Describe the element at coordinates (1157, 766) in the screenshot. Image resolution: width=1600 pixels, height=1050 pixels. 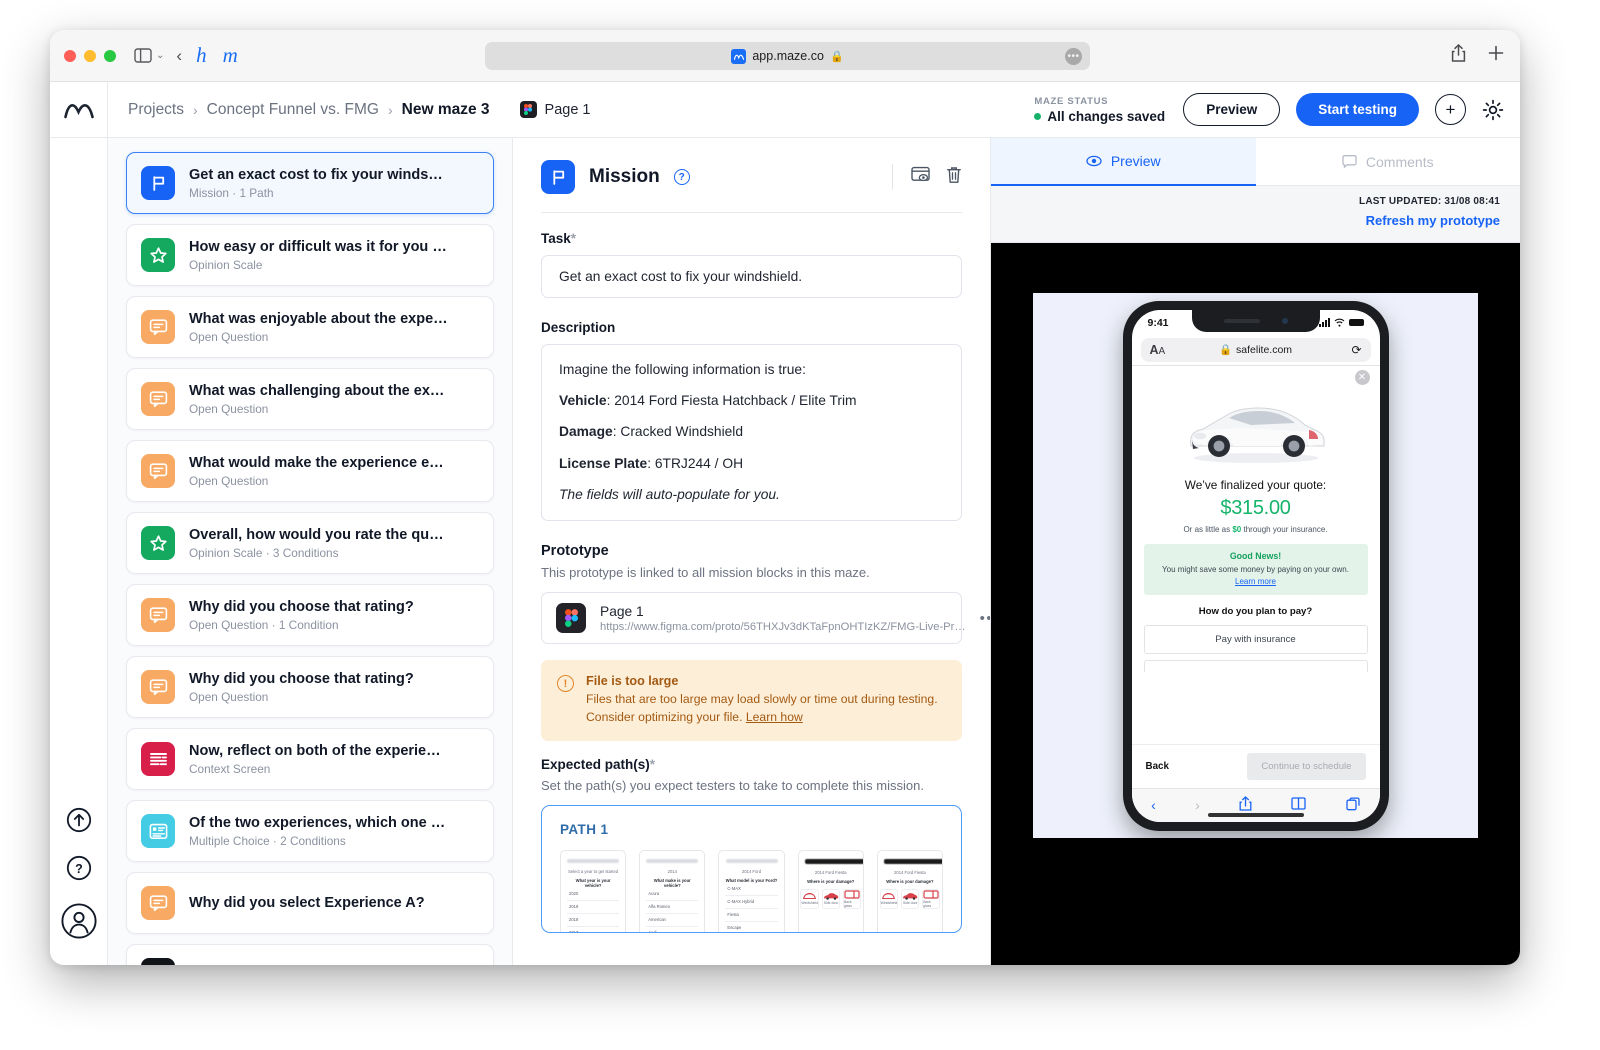
I see `back-button: Back` at that location.